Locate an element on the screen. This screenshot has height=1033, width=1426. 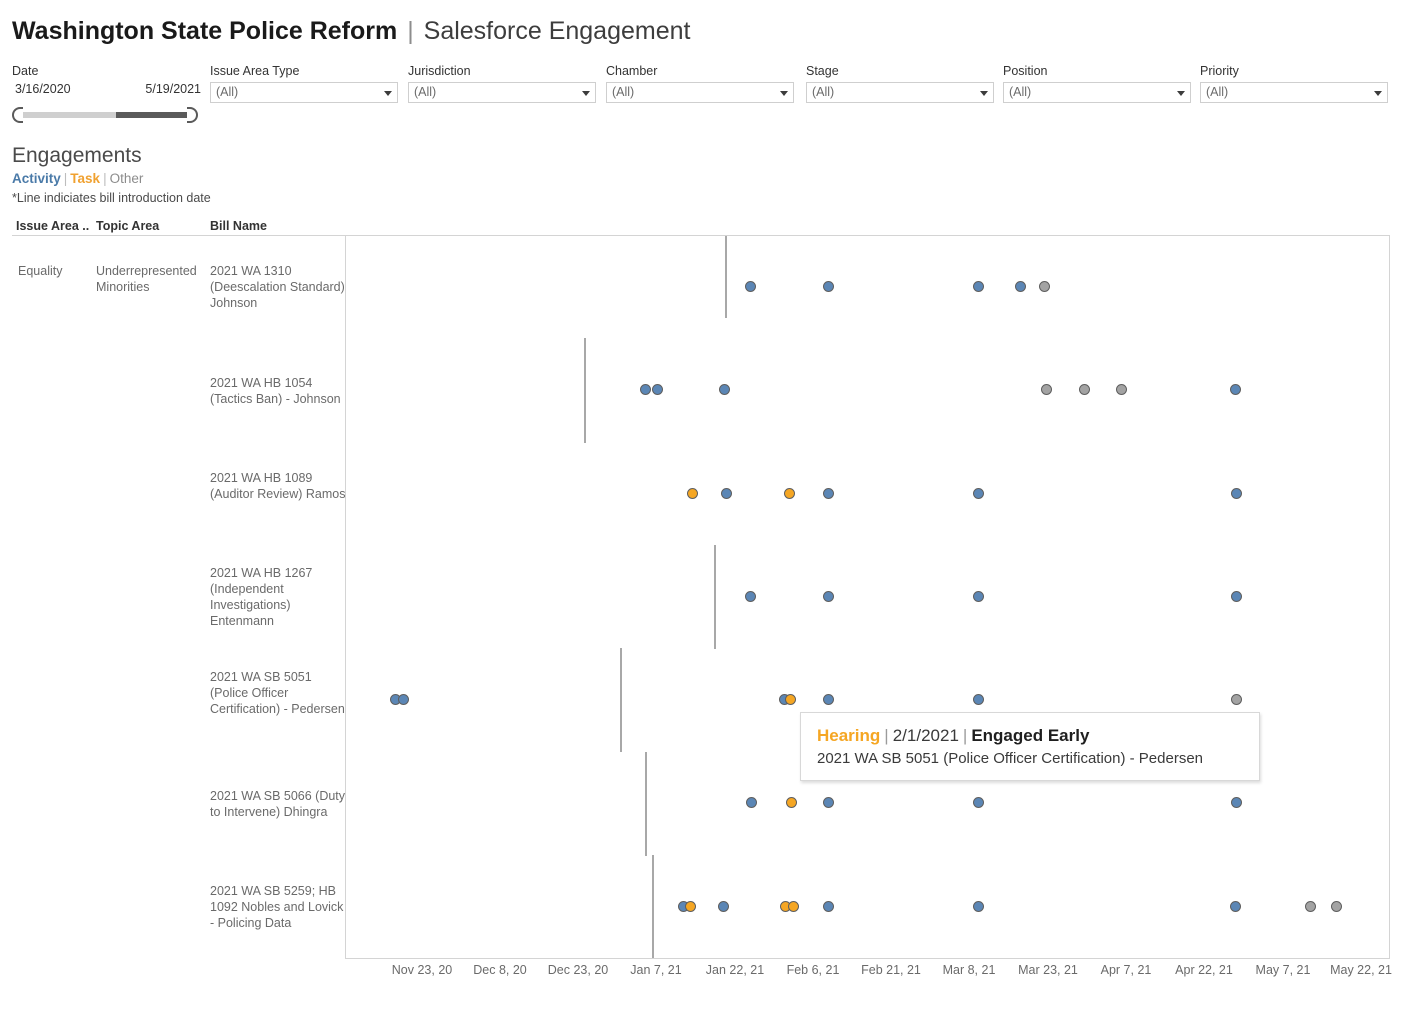
filter-date-values: 3/16/2020 5/19/2021 is located at coordinates (108, 91).